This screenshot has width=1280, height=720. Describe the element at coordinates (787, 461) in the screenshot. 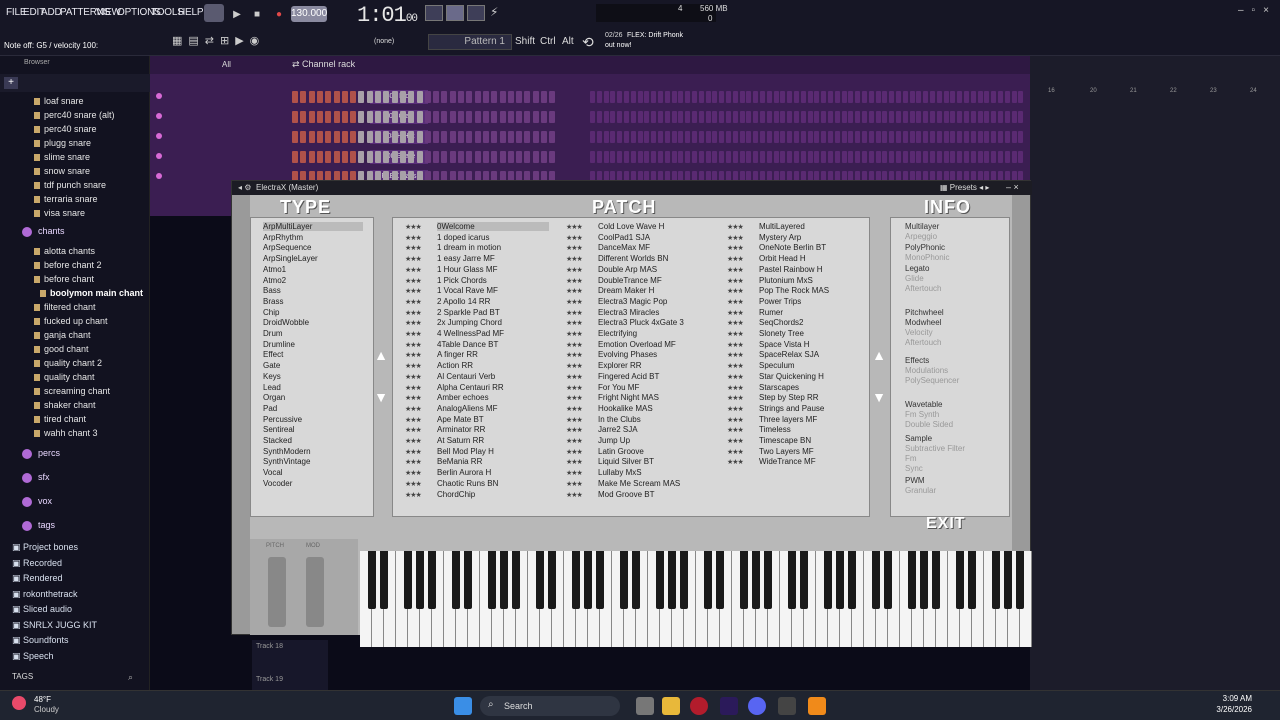

I see `patch-item: WideTrance MF` at that location.